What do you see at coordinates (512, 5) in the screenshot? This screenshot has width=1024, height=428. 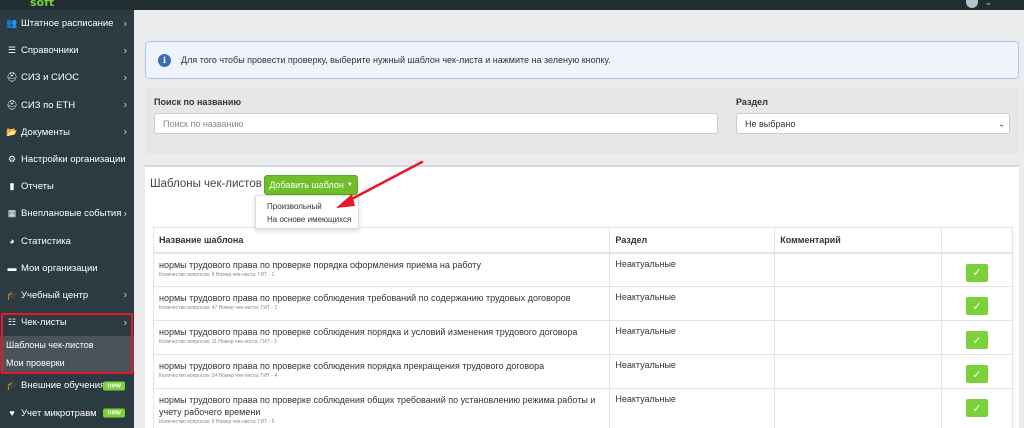 I see `top-bar: soft ⌄` at bounding box center [512, 5].